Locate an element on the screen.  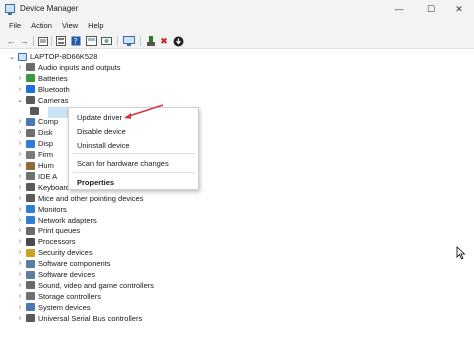
update-driver-icon is located at coordinates (178, 41).